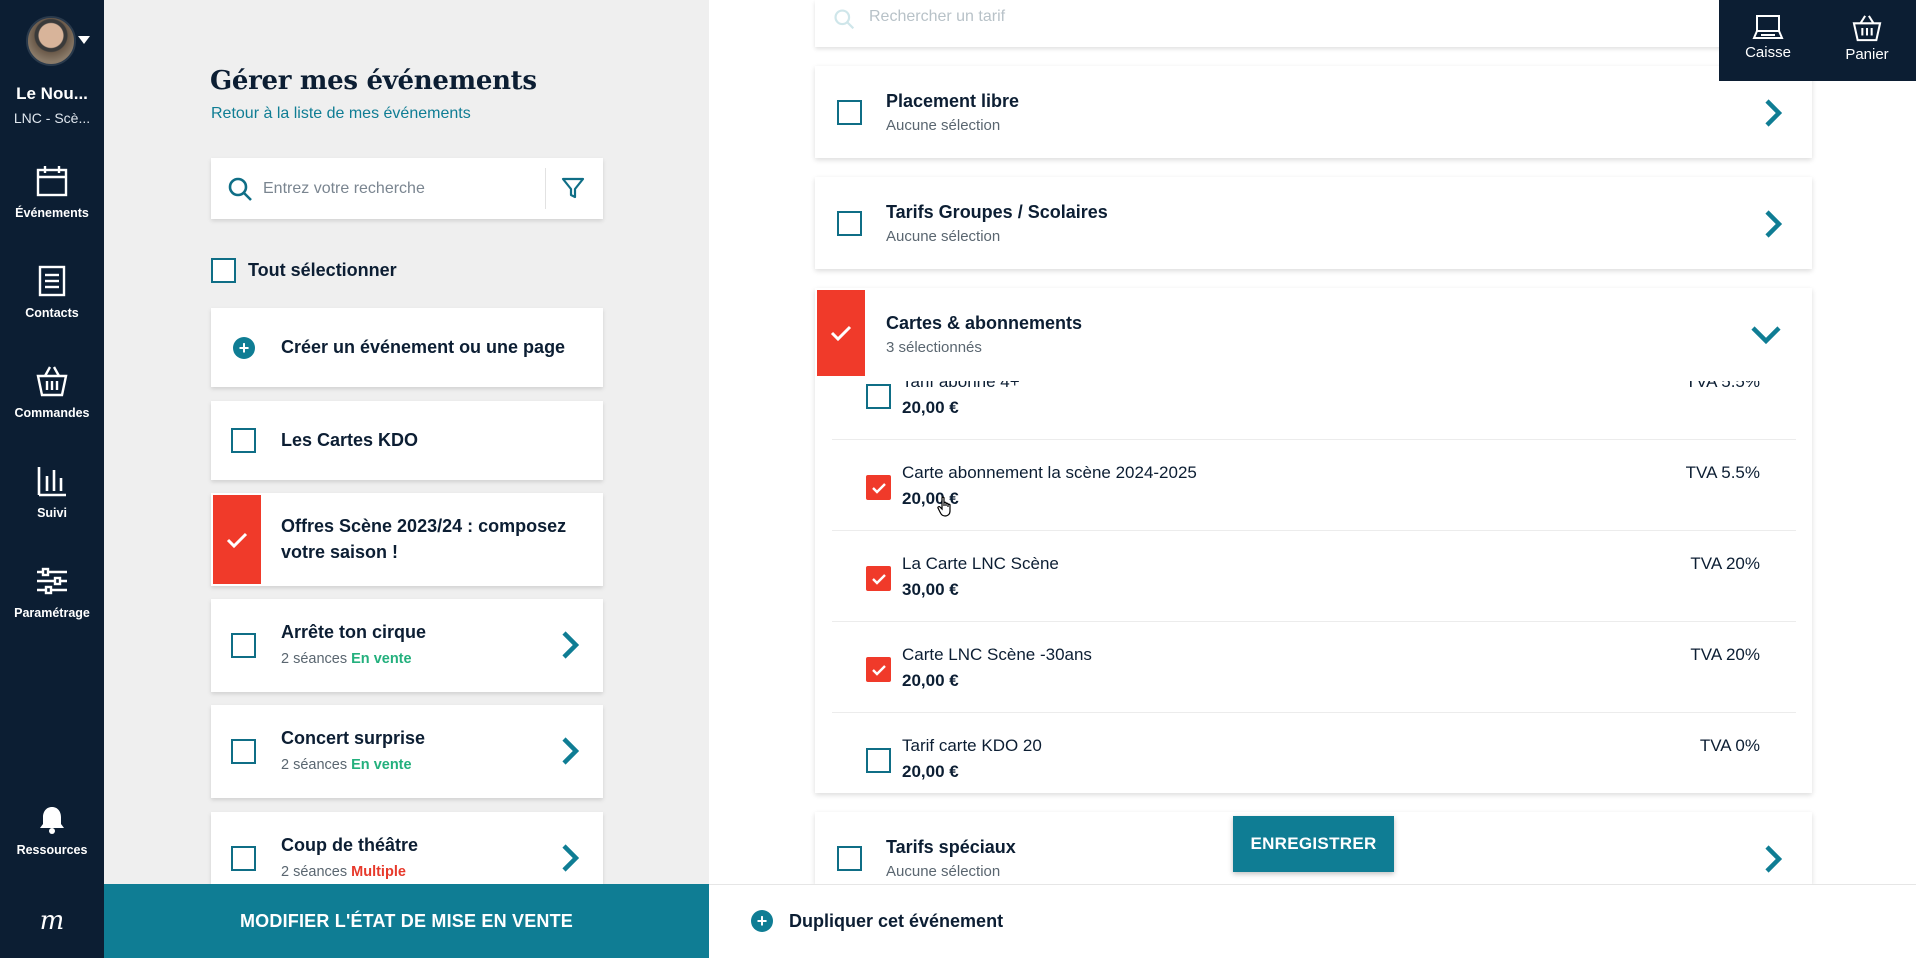  I want to click on tarif-price: 30,00 €, so click(930, 589).